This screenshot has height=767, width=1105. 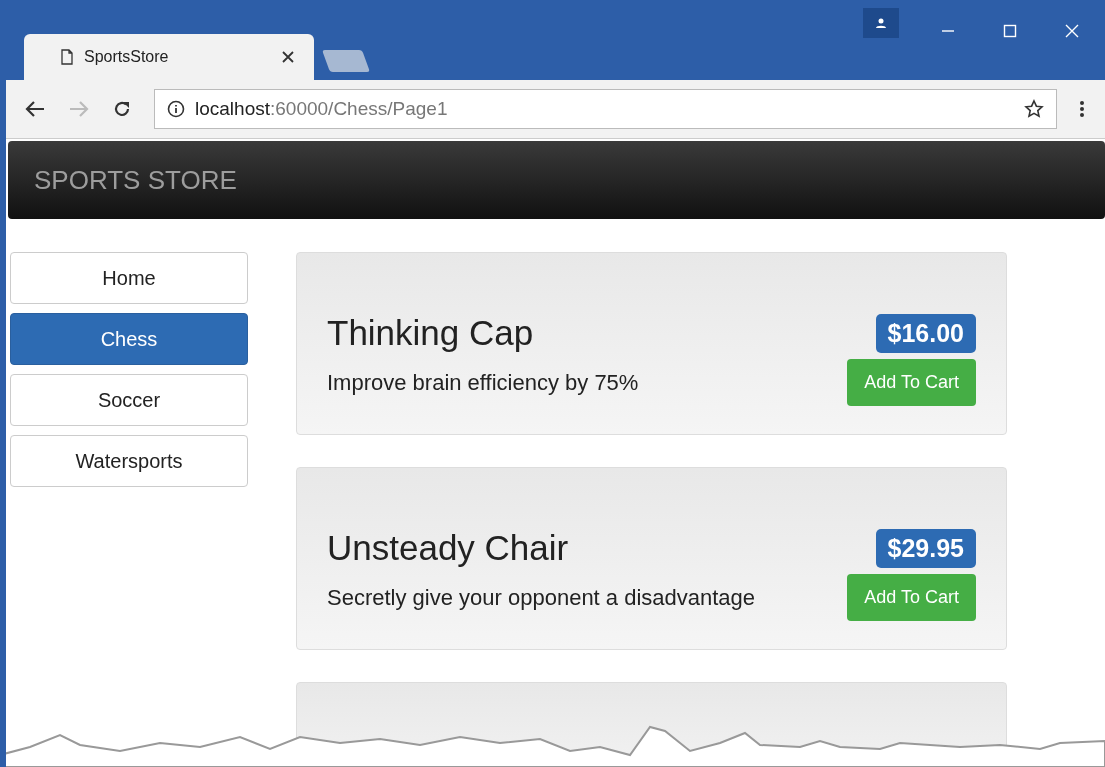 What do you see at coordinates (129, 278) in the screenshot?
I see `category-button: Home` at bounding box center [129, 278].